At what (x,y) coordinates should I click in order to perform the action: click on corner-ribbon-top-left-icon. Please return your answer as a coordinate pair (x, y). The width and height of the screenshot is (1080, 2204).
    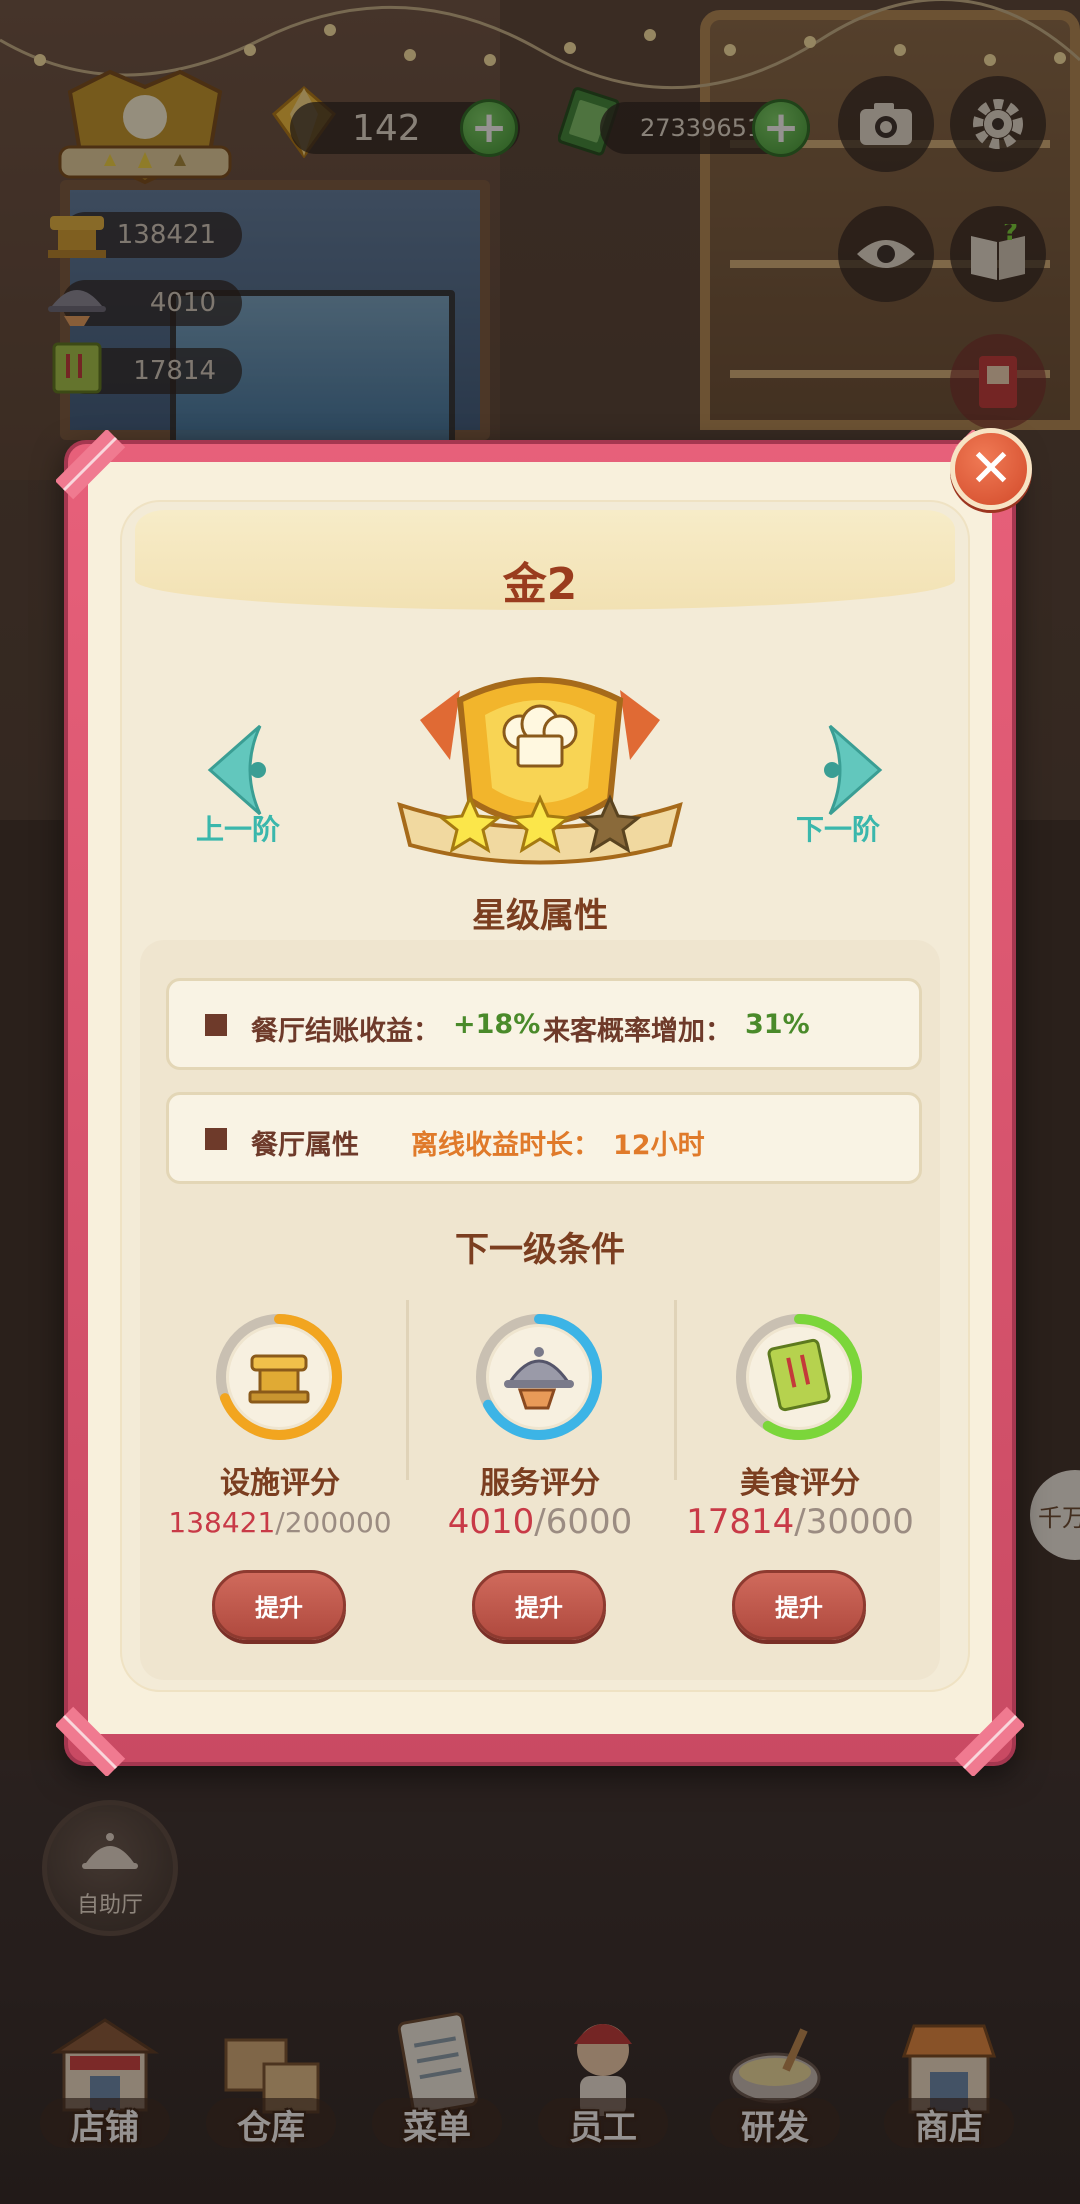
    Looking at the image, I should click on (91, 465).